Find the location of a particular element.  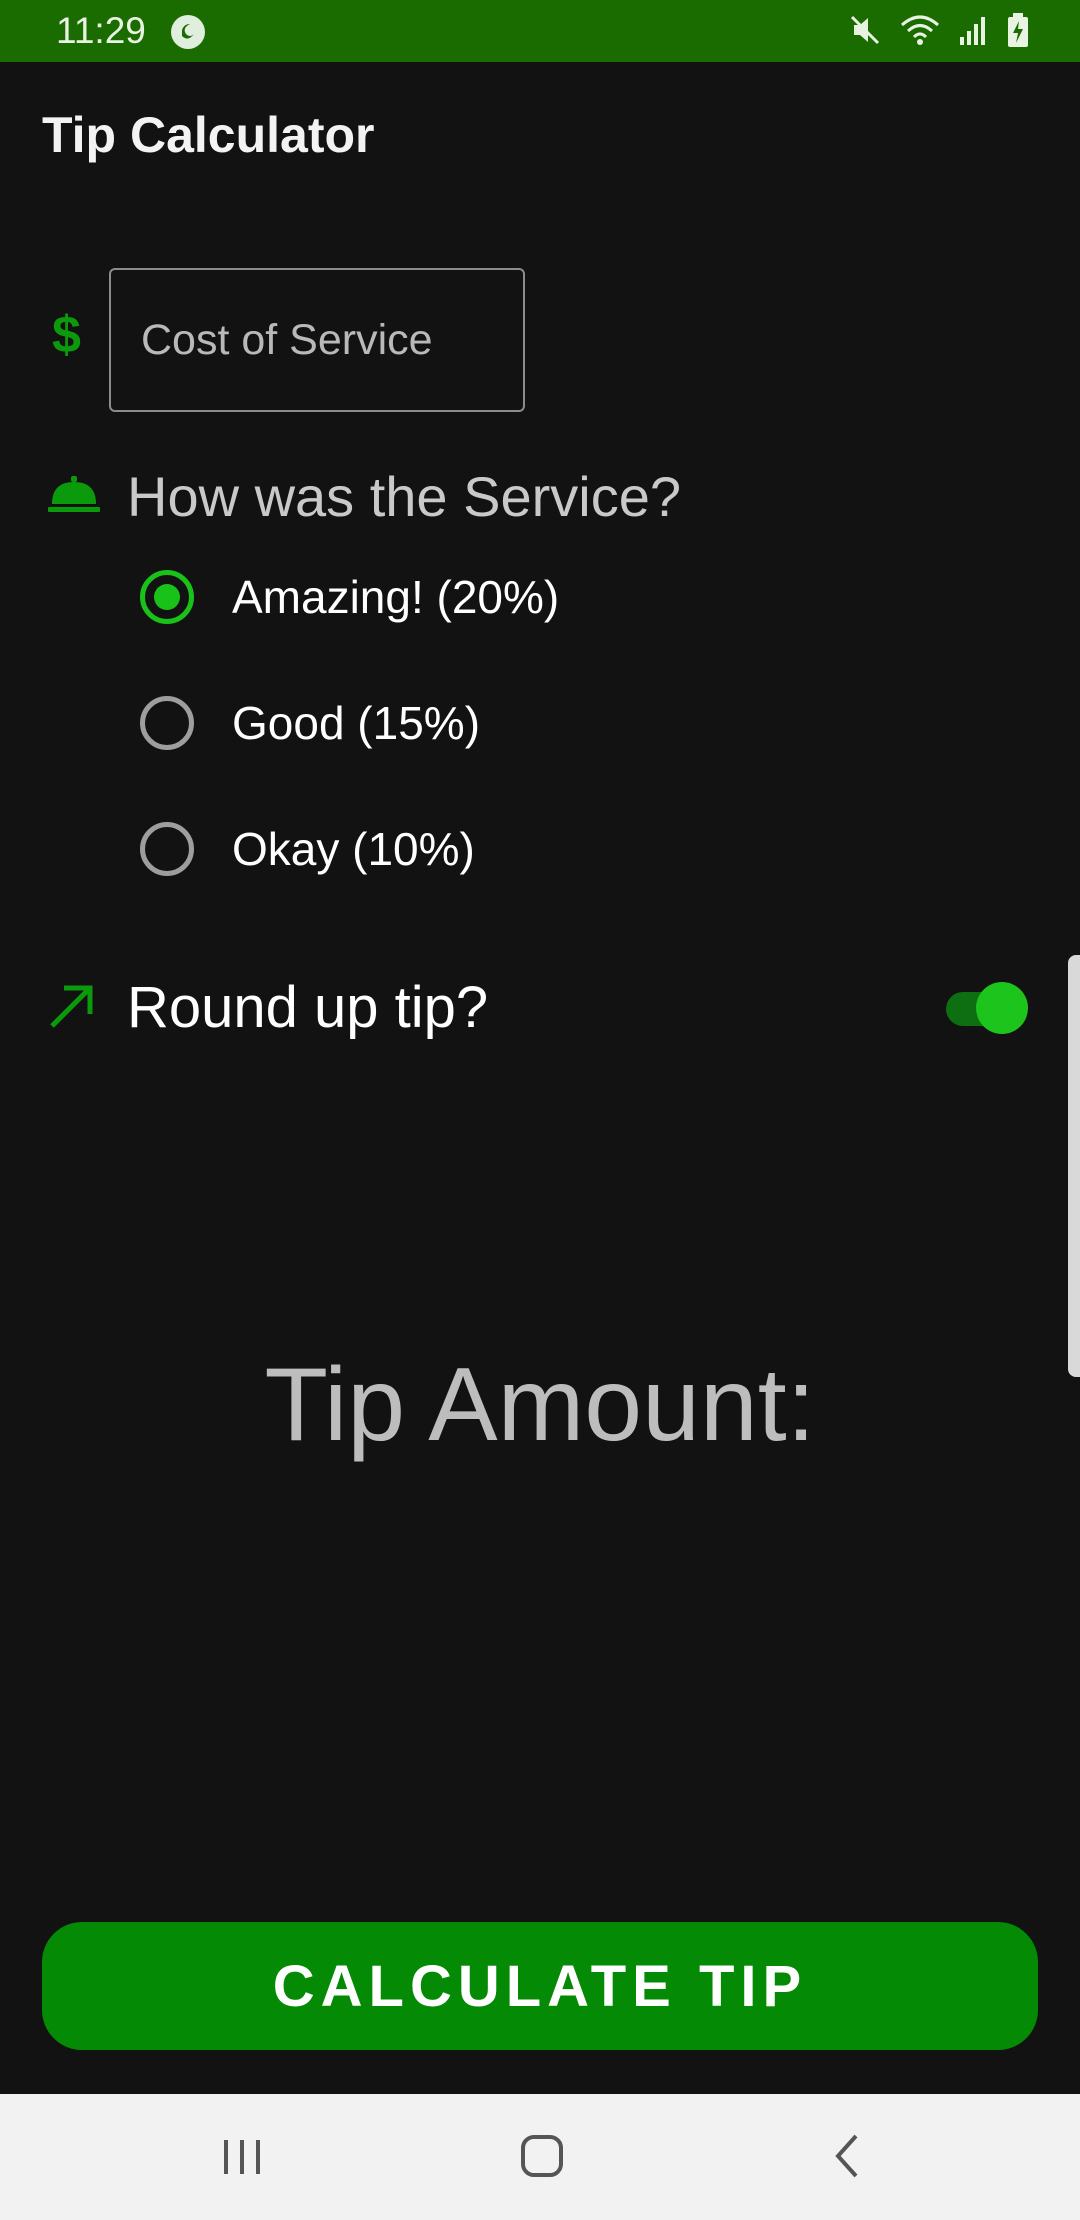

dollar-icon: $ is located at coordinates (66, 335).